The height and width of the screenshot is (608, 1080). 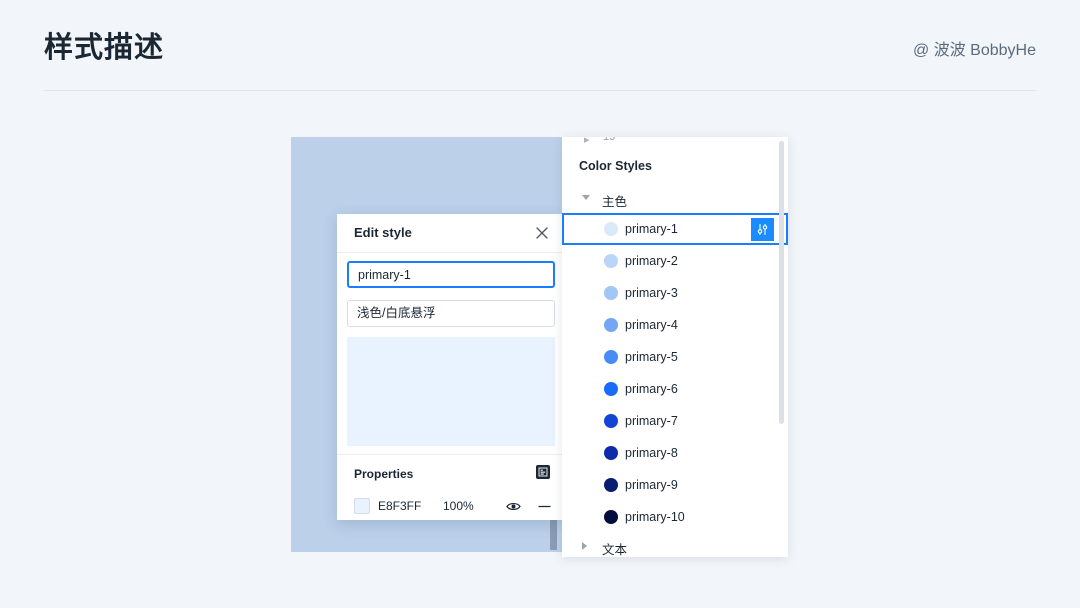 I want to click on properties-heading: Properties, so click(x=384, y=474).